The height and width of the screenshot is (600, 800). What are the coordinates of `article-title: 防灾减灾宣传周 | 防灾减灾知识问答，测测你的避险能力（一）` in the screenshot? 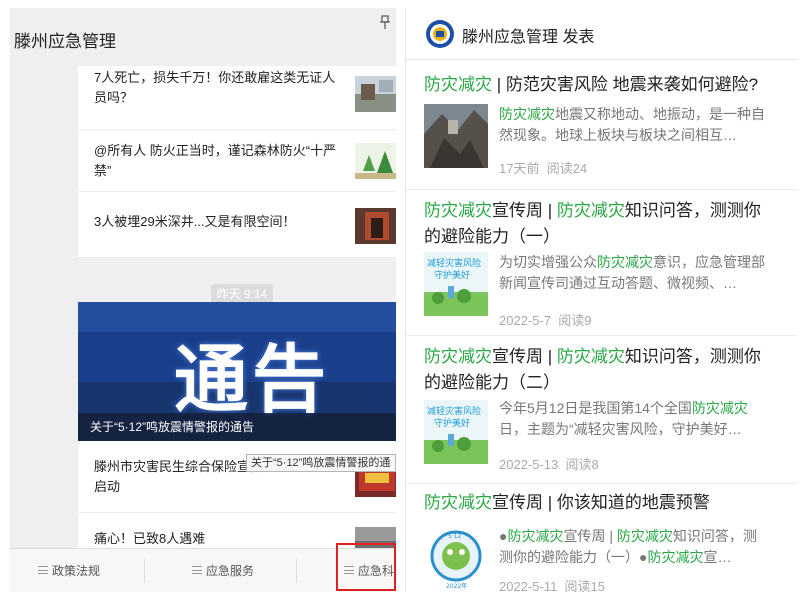 It's located at (599, 224).